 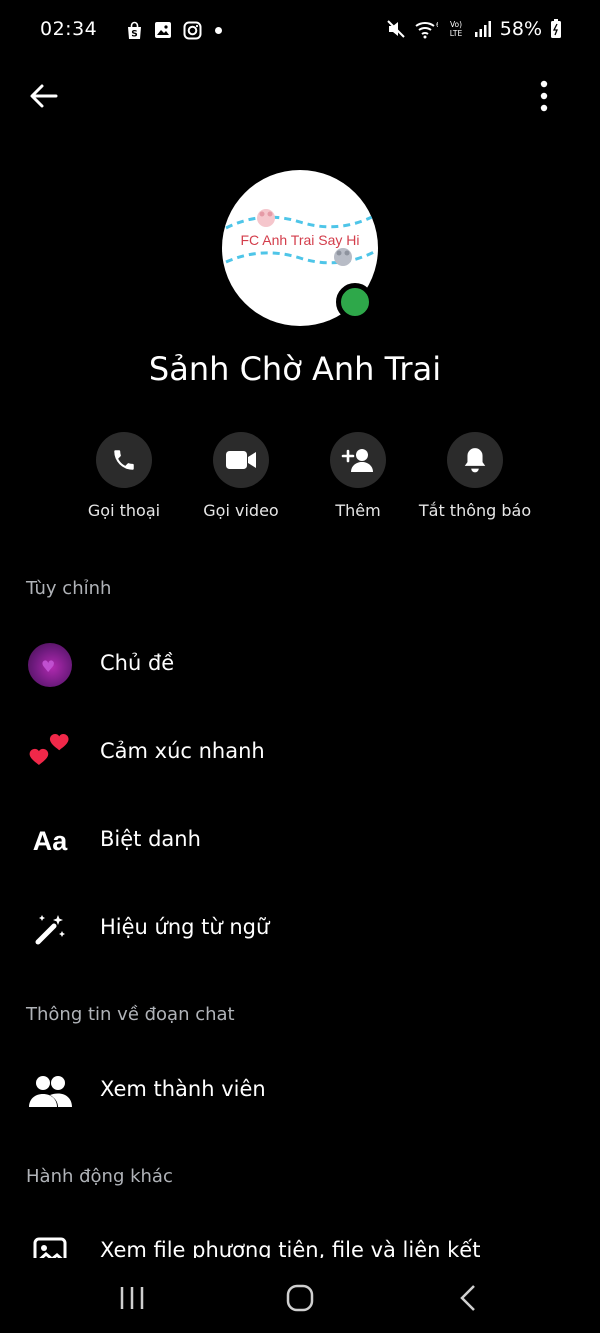 What do you see at coordinates (130, 1014) in the screenshot?
I see `section-title-chat-info: Thông tin về đoạn chat` at bounding box center [130, 1014].